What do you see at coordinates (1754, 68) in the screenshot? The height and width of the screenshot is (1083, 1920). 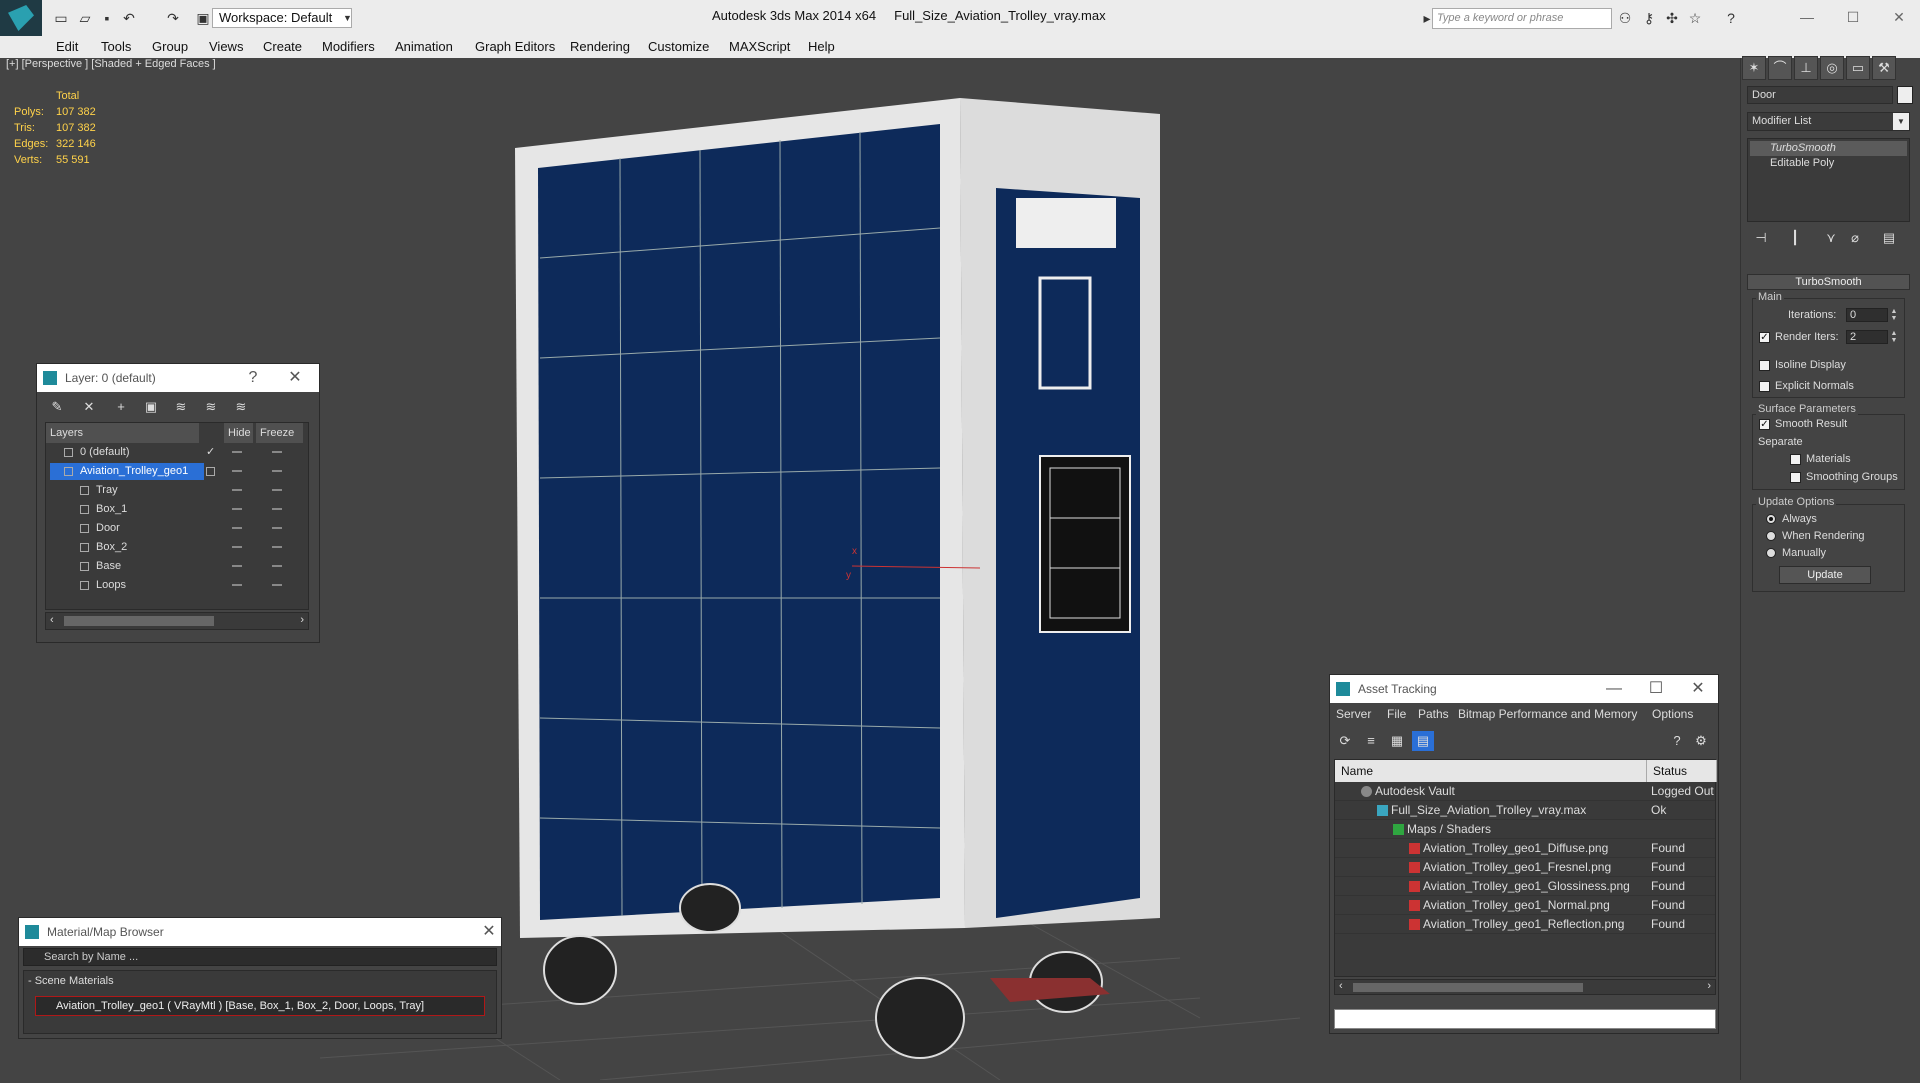 I see `create-tab-icon: ✶` at bounding box center [1754, 68].